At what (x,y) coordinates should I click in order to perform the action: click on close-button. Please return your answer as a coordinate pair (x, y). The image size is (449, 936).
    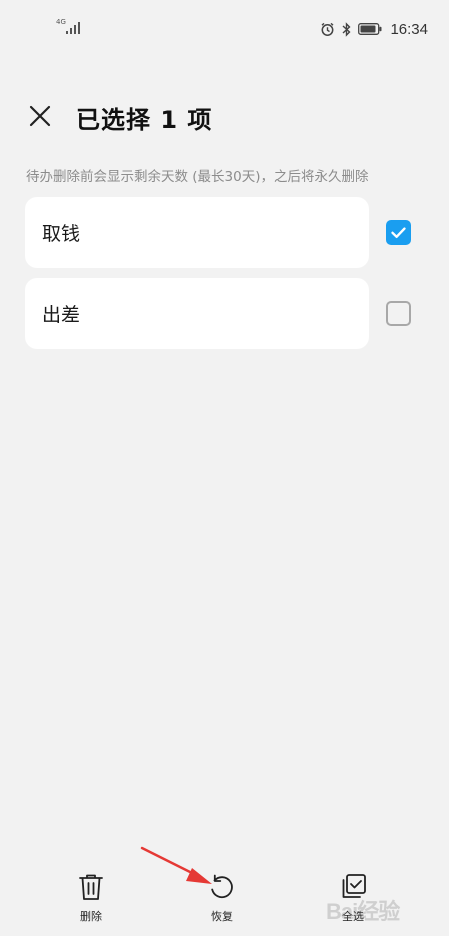
    Looking at the image, I should click on (40, 116).